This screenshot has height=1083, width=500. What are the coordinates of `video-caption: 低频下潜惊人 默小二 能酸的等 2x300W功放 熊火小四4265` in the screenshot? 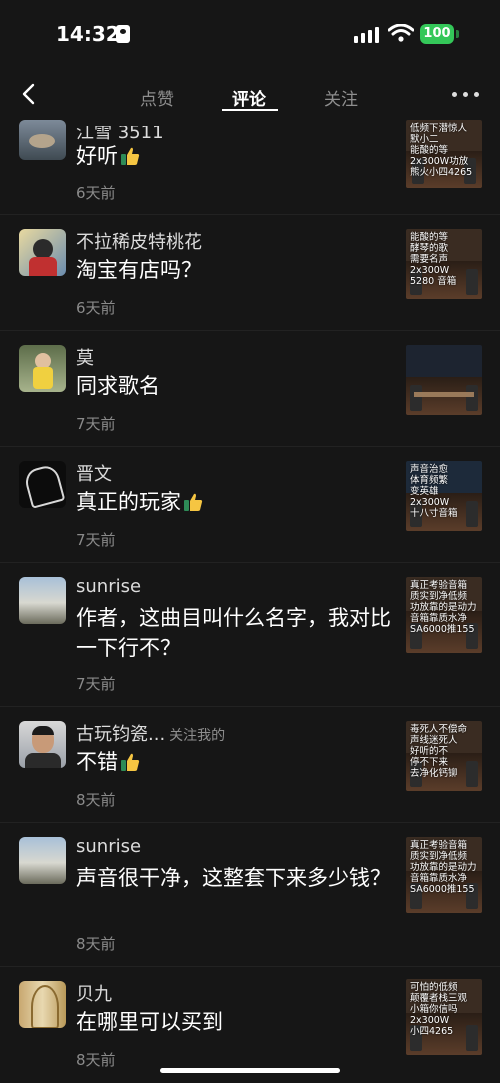 It's located at (441, 150).